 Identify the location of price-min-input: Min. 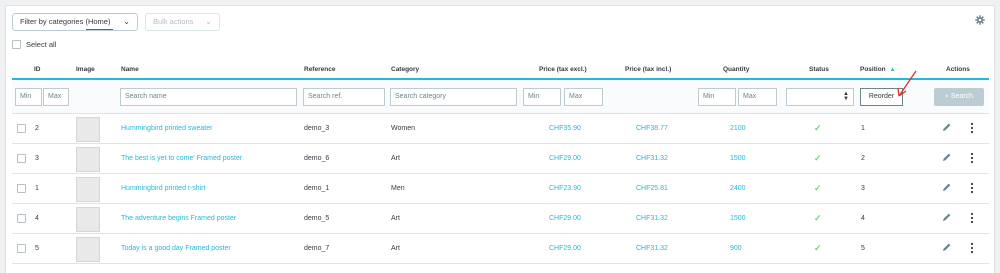
(542, 97).